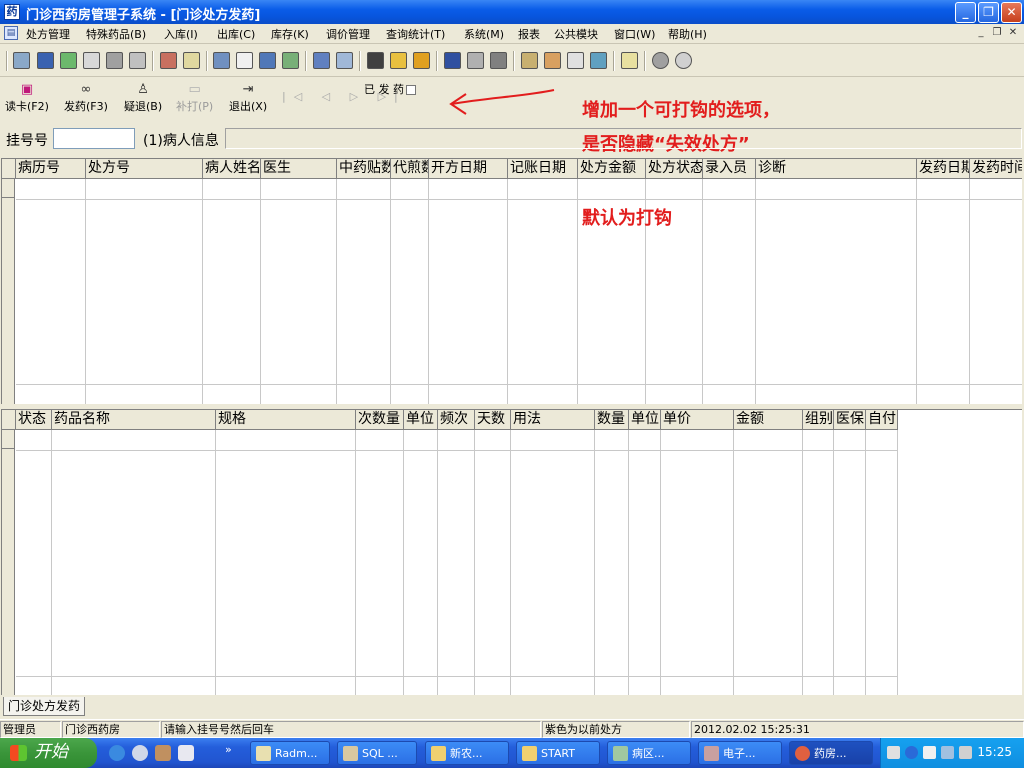 This screenshot has height=768, width=1024. What do you see at coordinates (529, 34) in the screenshot?
I see `menu-reports: 报表` at bounding box center [529, 34].